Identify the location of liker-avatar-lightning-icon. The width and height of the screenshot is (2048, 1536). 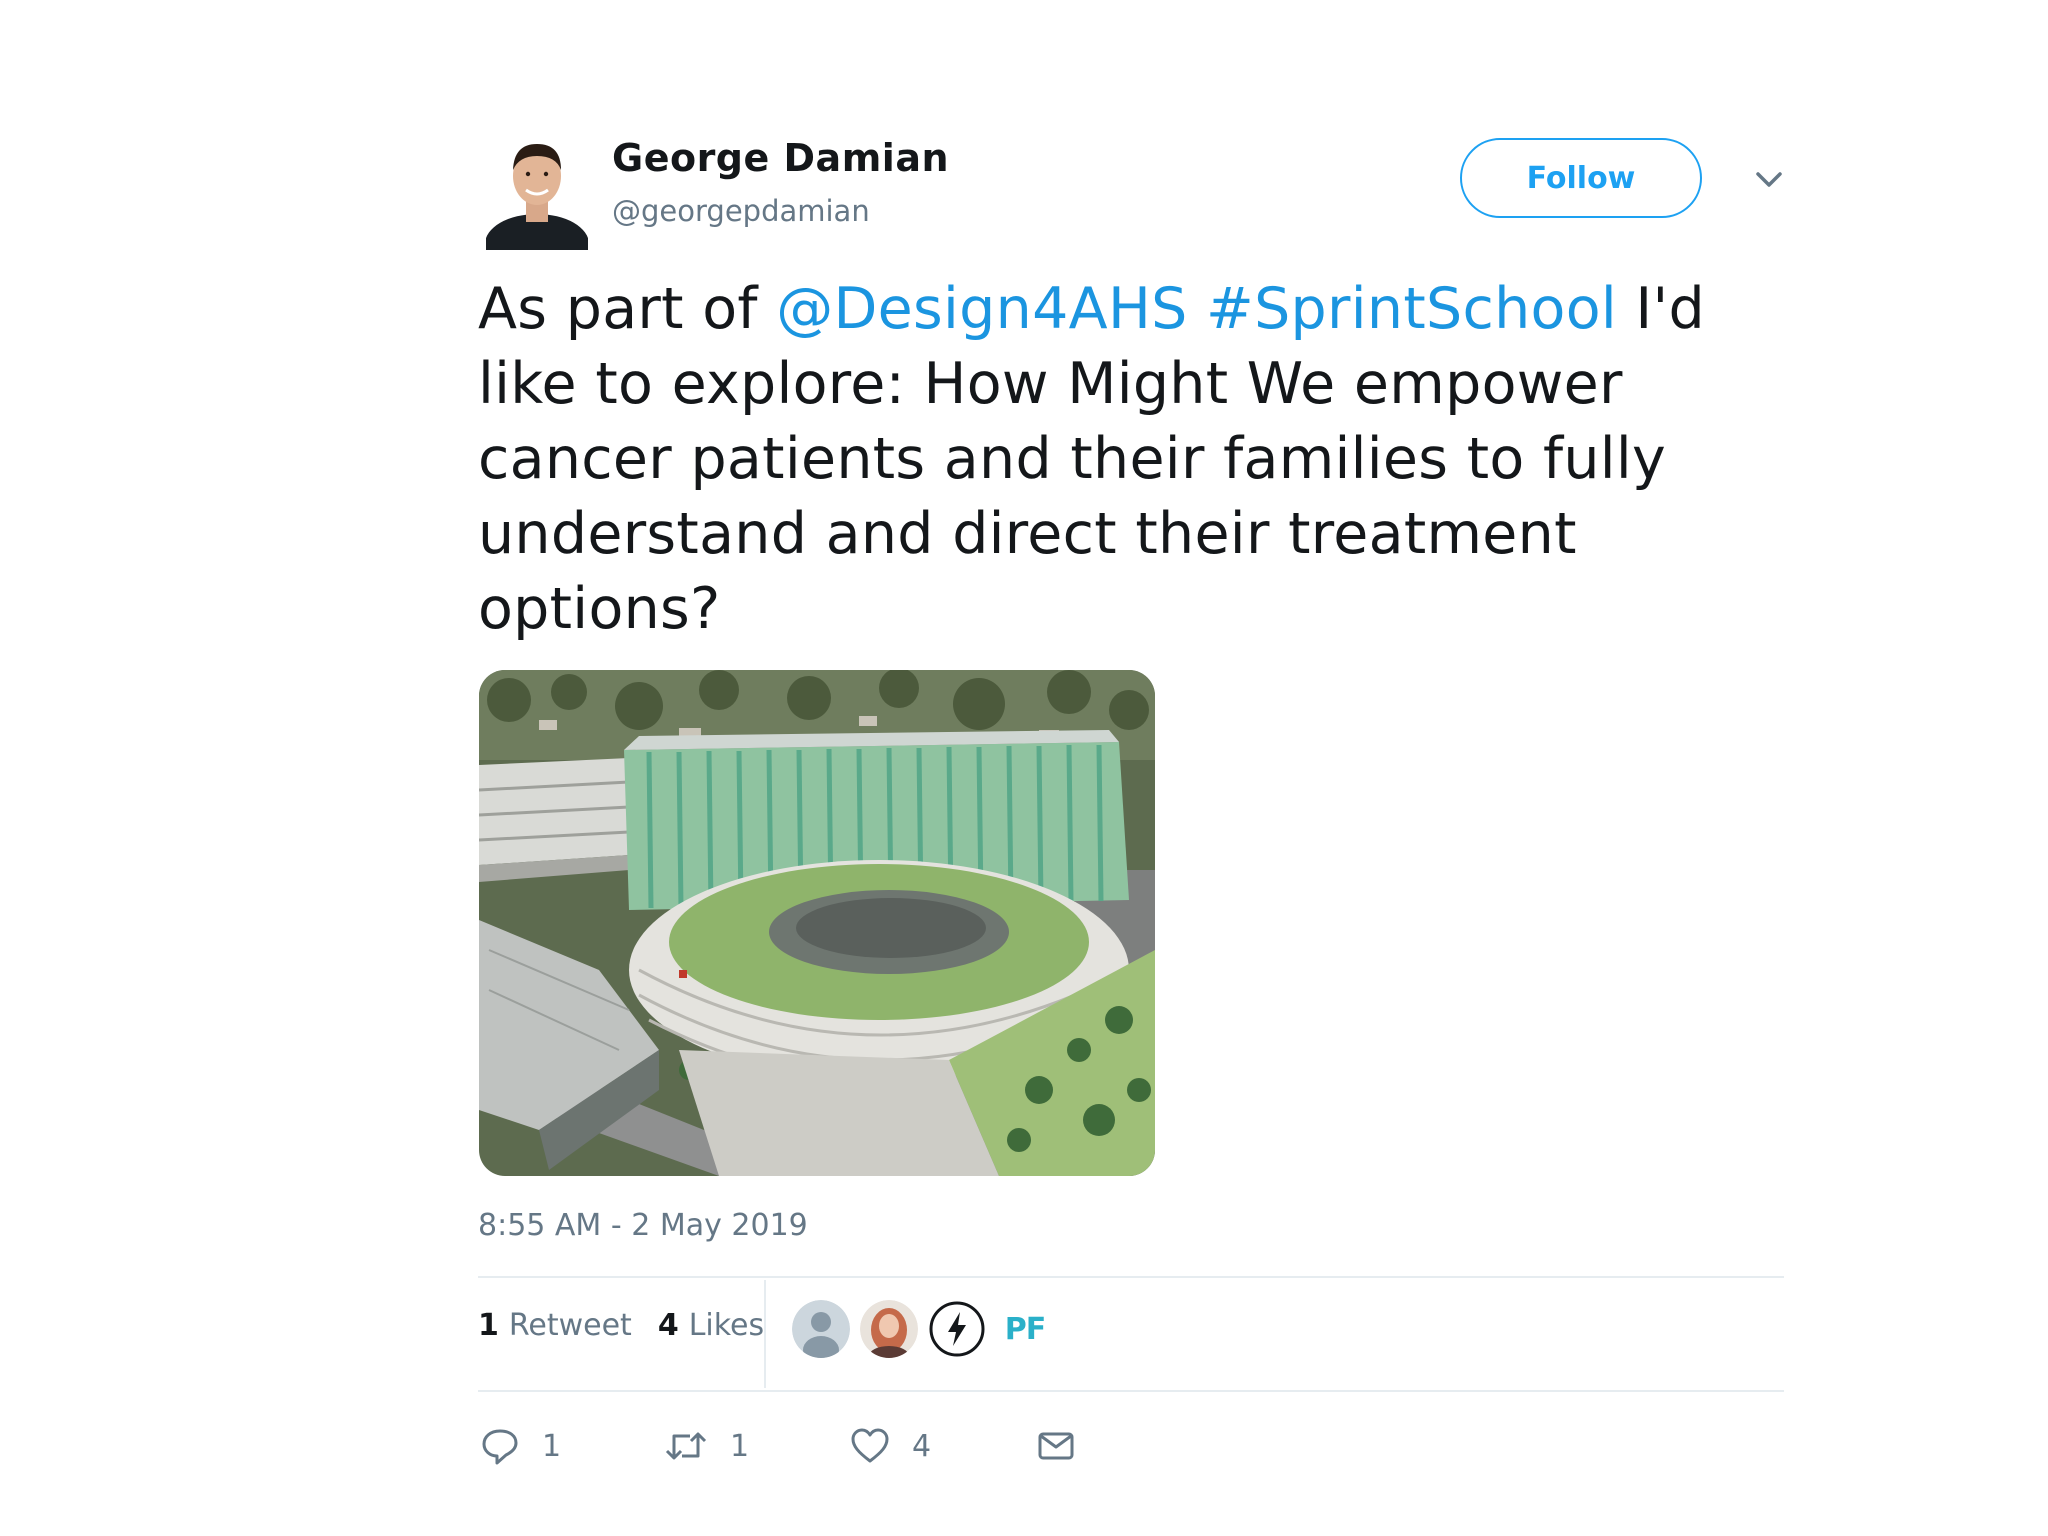
(957, 1329).